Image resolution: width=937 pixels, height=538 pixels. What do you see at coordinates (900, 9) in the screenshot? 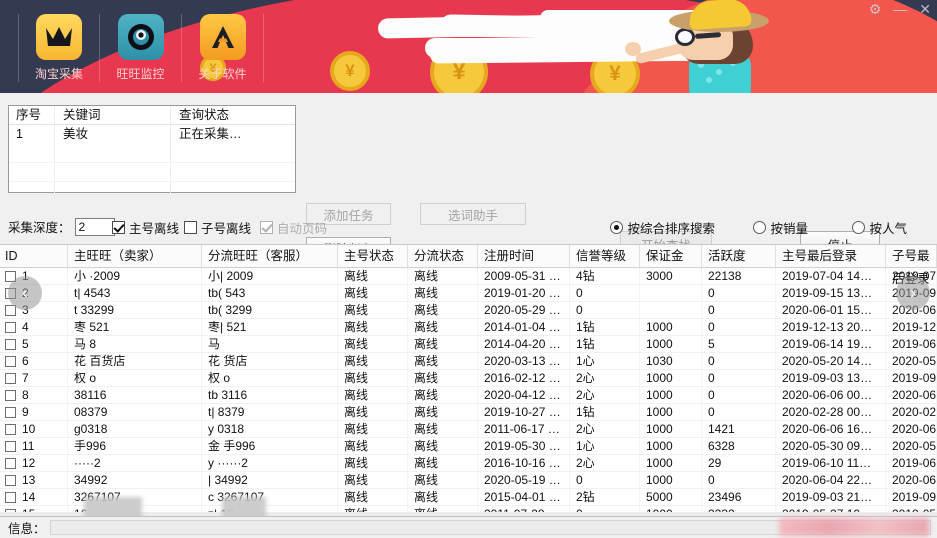
I see `minimize-icon: —` at bounding box center [900, 9].